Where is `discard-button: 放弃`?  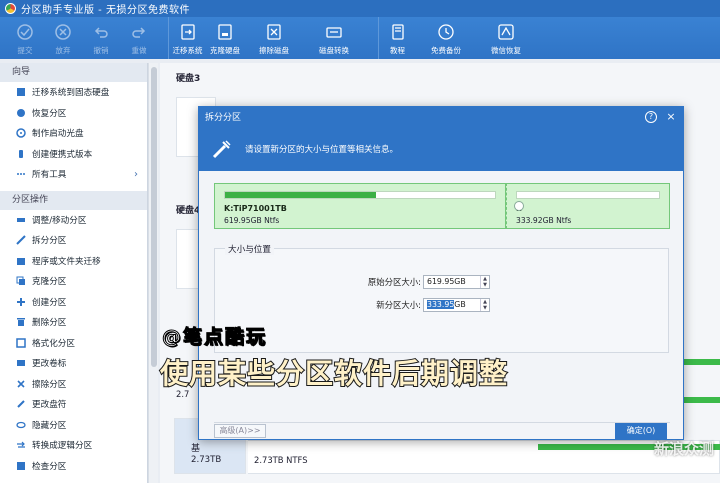
discard-button: 放弃 is located at coordinates (63, 38).